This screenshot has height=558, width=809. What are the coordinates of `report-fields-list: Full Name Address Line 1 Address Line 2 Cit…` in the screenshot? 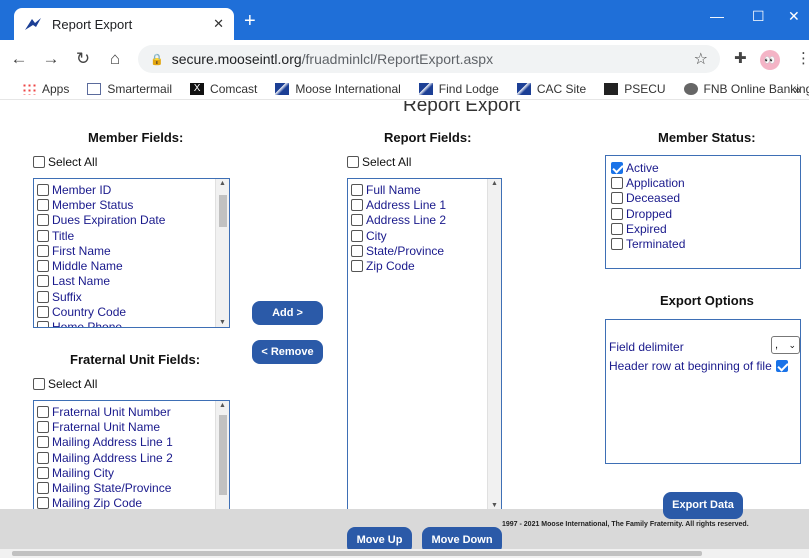 It's located at (424, 344).